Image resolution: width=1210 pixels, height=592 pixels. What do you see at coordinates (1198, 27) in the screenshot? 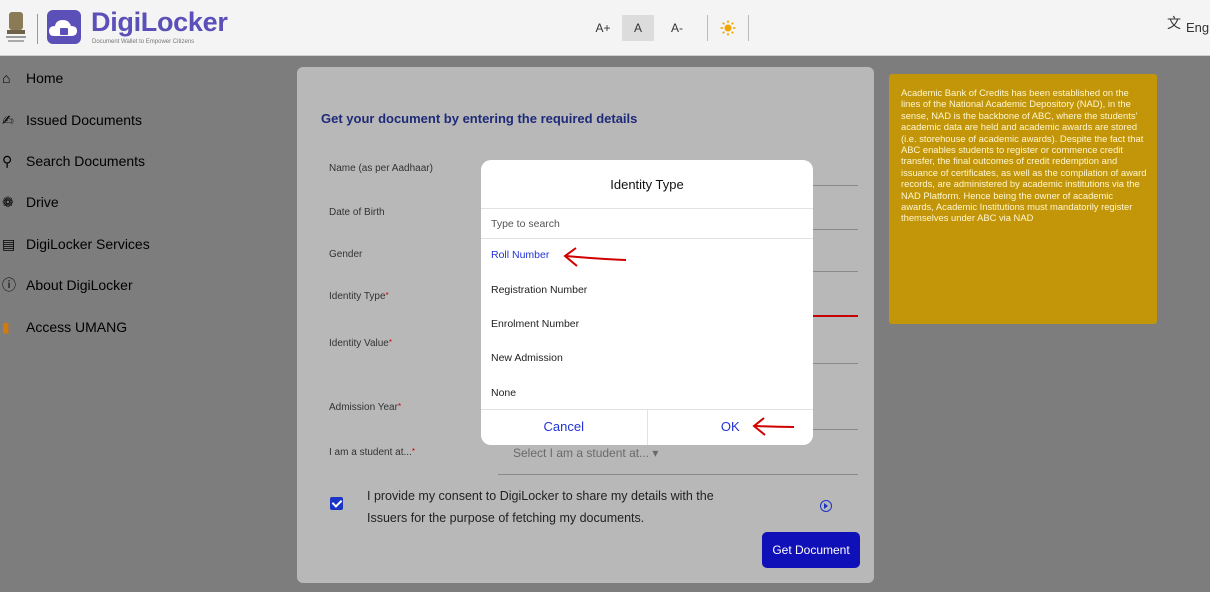
I see `language-selector: Engli` at bounding box center [1198, 27].